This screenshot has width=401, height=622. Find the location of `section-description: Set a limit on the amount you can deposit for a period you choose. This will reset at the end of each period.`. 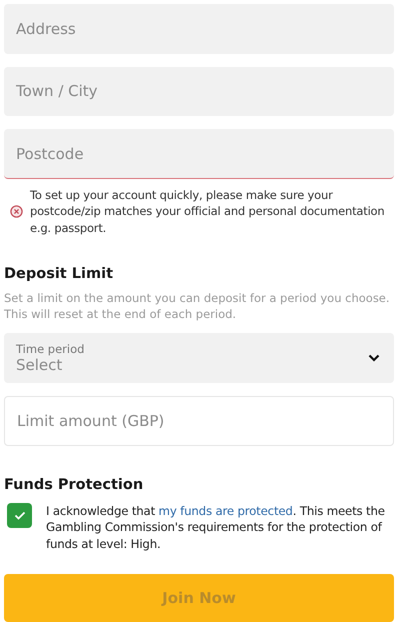

section-description: Set a limit on the amount you can deposit for a period you choose. This will reset at the end of each period. is located at coordinates (197, 306).